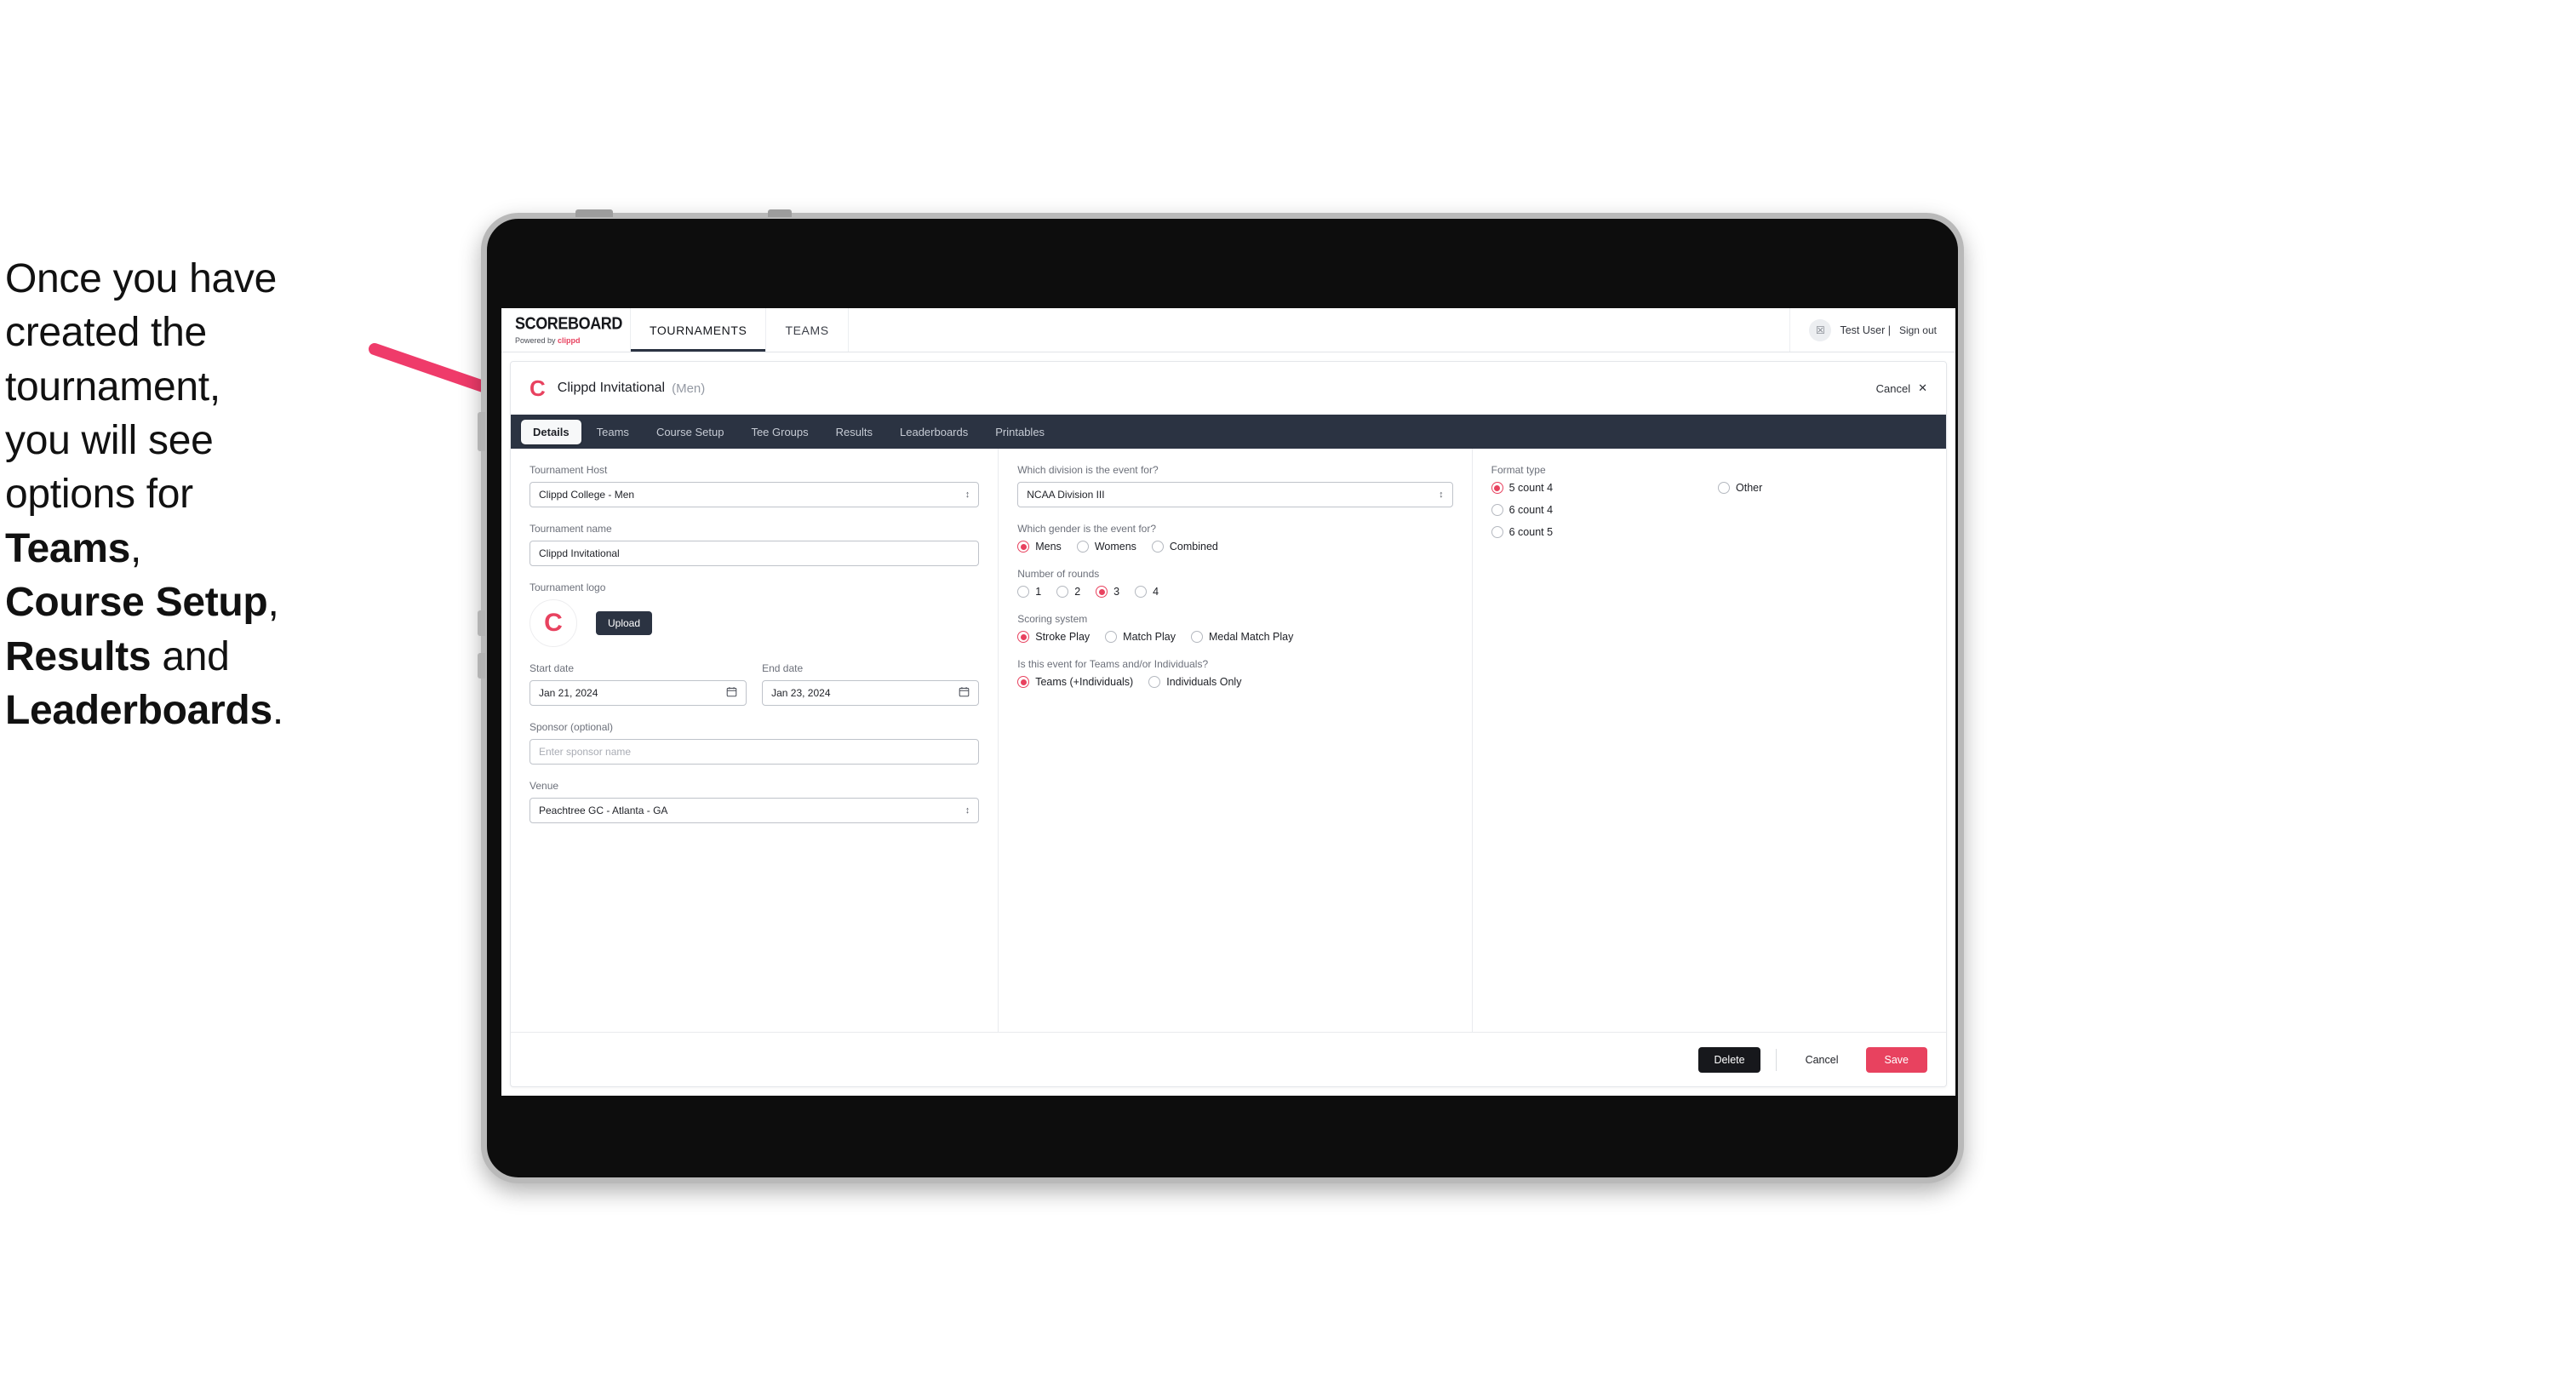 Image resolution: width=2576 pixels, height=1386 pixels. I want to click on annotation-line-7: Course Setup,, so click(218, 602).